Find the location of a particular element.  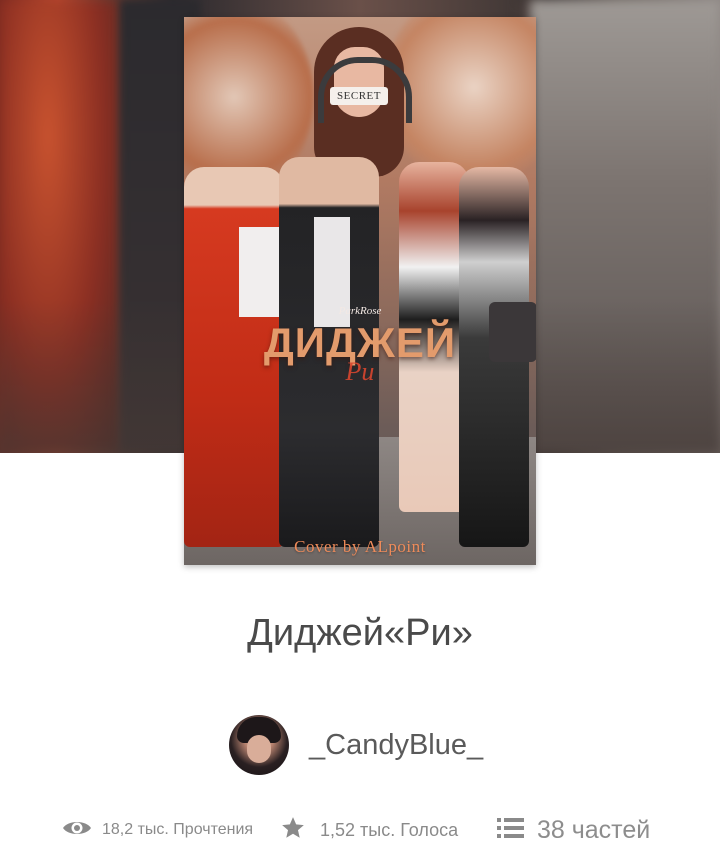

votes-stat: 1,52 тыс. Голоса is located at coordinates (369, 830).